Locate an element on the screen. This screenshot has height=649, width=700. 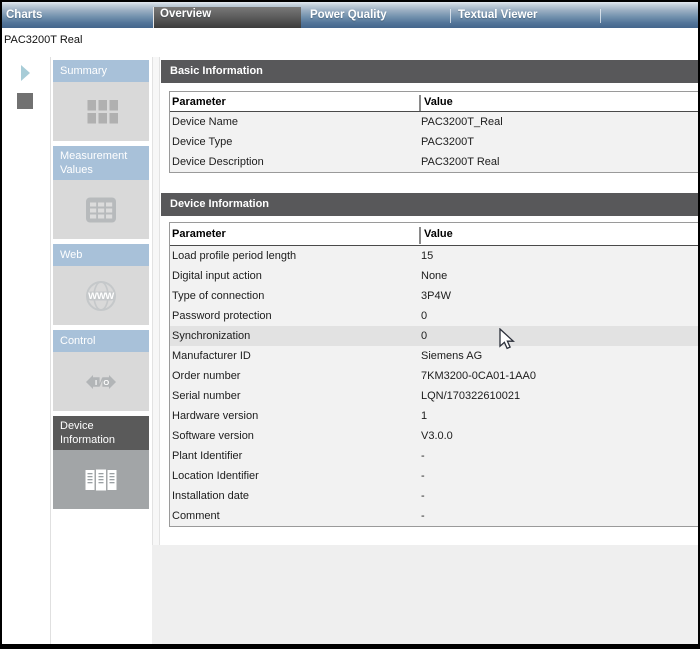
svg-text: WWW is located at coordinates (101, 295).